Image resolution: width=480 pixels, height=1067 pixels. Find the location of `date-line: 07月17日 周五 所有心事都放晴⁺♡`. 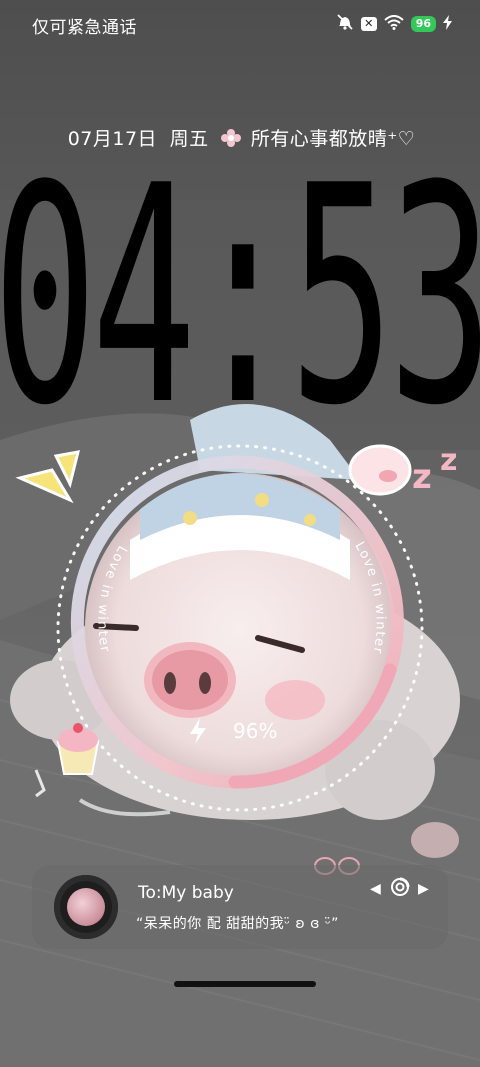

date-line: 07月17日 周五 所有心事都放晴⁺♡ is located at coordinates (240, 137).